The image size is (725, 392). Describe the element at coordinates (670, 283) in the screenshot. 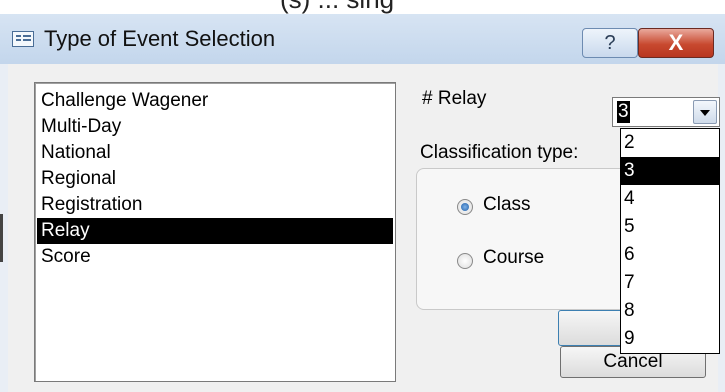

I see `dropdown-option: 7` at that location.